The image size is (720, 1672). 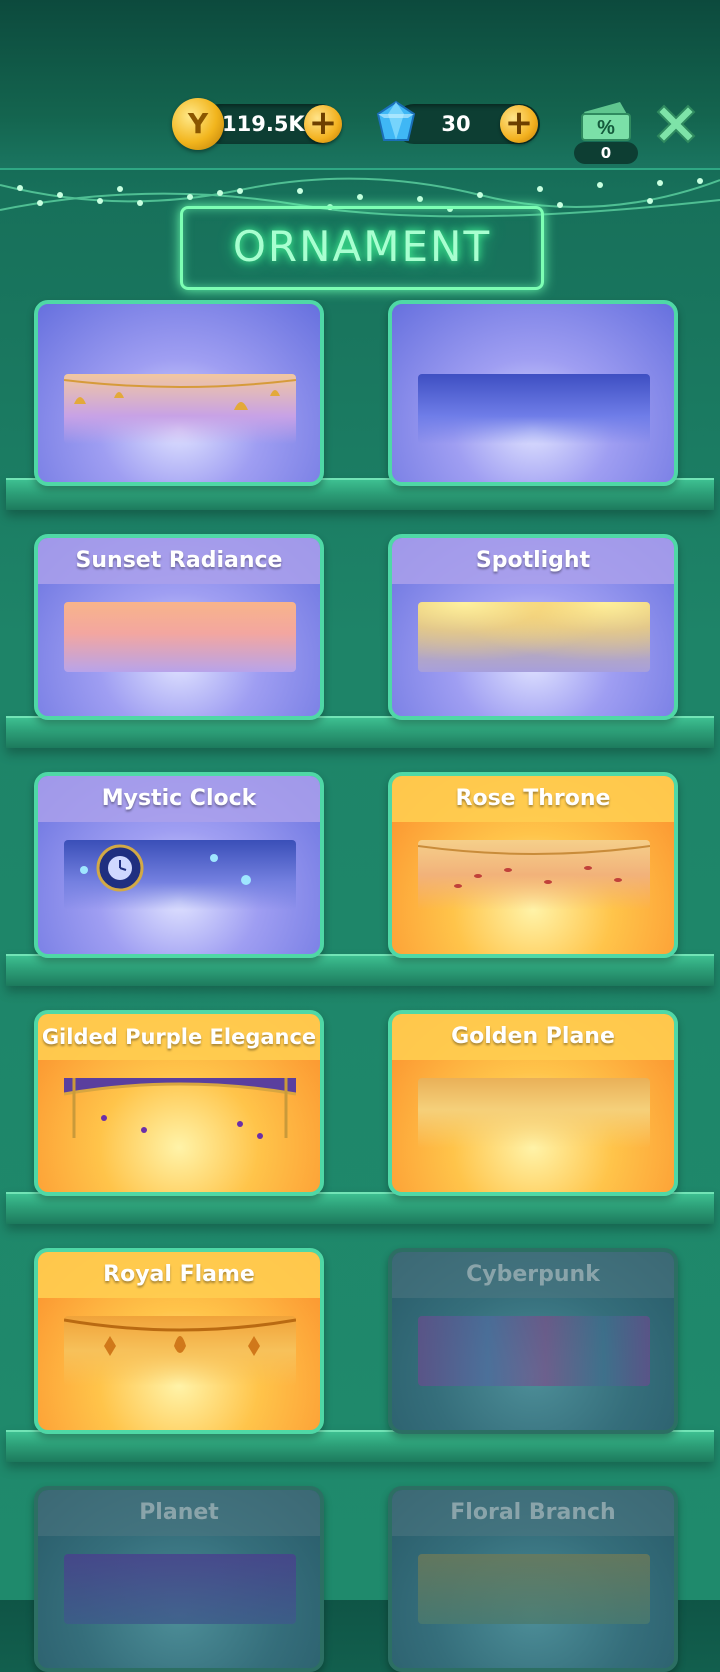 I want to click on card-title: Sunset Radiance, so click(x=179, y=561).